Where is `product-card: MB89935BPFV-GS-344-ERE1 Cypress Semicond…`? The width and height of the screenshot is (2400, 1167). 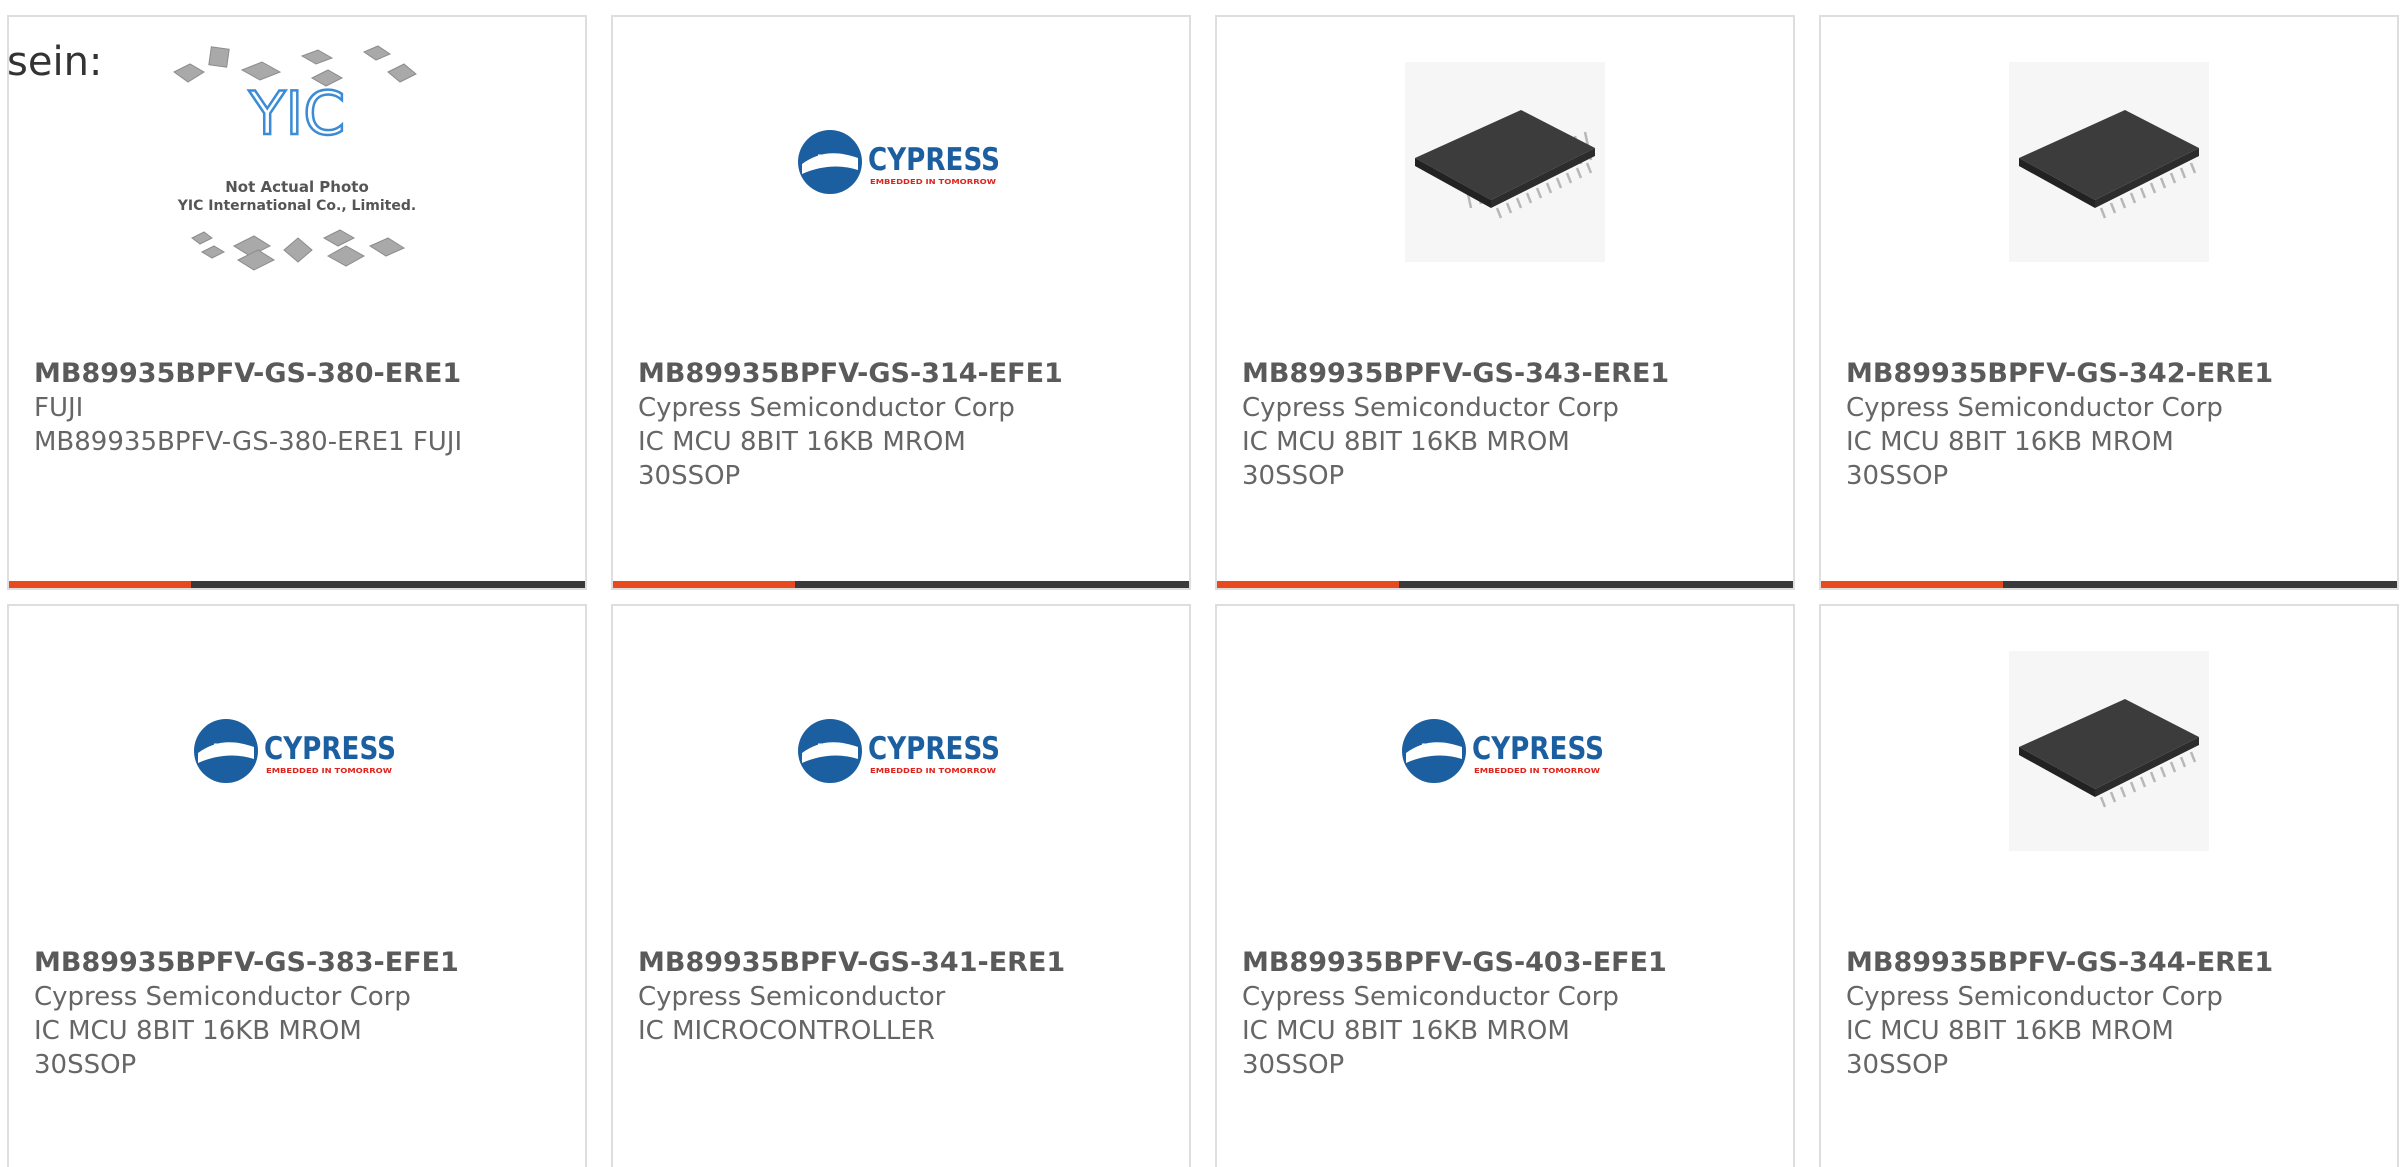
product-card: MB89935BPFV-GS-344-ERE1 Cypress Semicond… is located at coordinates (2109, 885).